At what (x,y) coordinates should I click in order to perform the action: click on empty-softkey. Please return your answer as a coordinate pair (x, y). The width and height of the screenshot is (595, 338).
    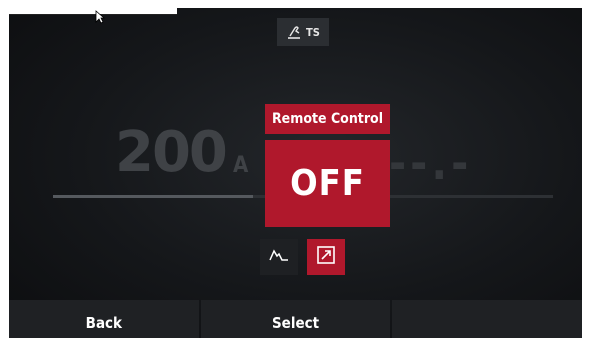
    Looking at the image, I should click on (487, 319).